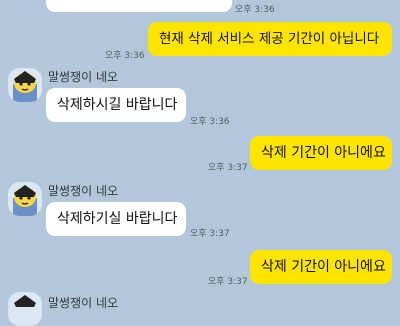  What do you see at coordinates (270, 39) in the screenshot?
I see `my-message-bubble: 현재 삭제 서비스 제공 기간이 아닙니다` at bounding box center [270, 39].